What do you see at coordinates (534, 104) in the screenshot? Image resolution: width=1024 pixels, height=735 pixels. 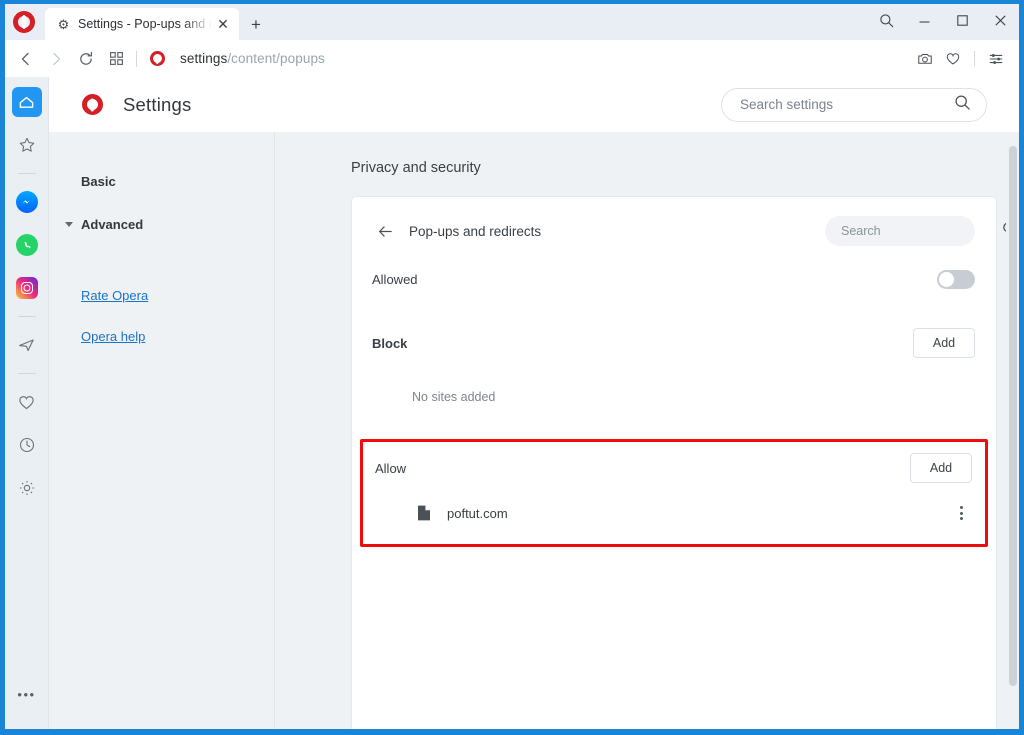 I see `settings-header: Settings` at bounding box center [534, 104].